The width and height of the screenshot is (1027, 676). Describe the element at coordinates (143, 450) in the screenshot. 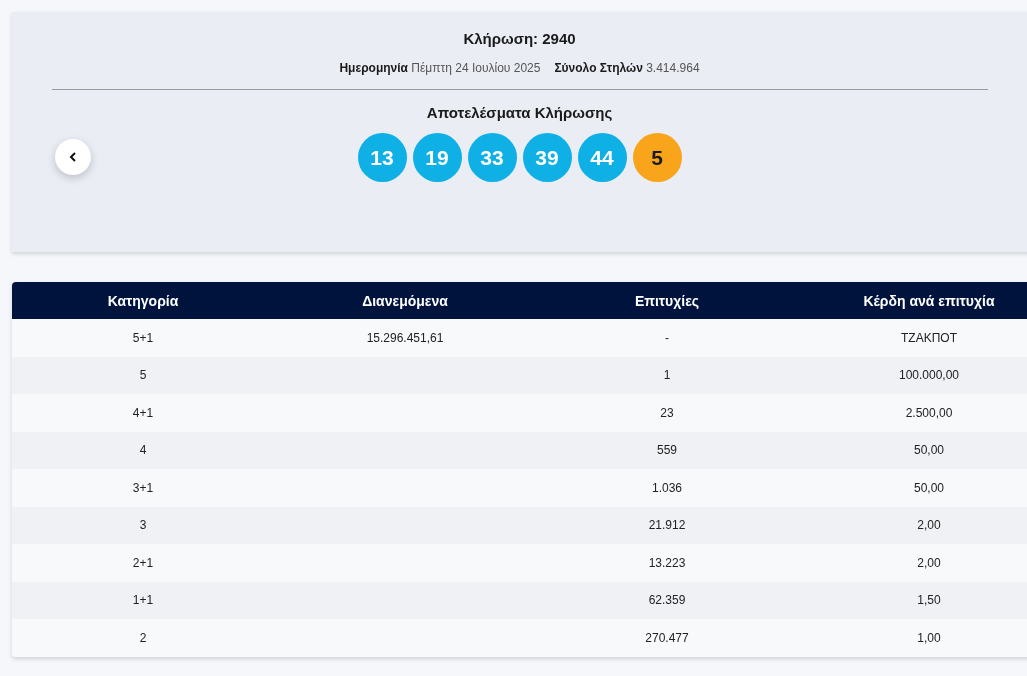

I see `table-cell-text: 4` at that location.